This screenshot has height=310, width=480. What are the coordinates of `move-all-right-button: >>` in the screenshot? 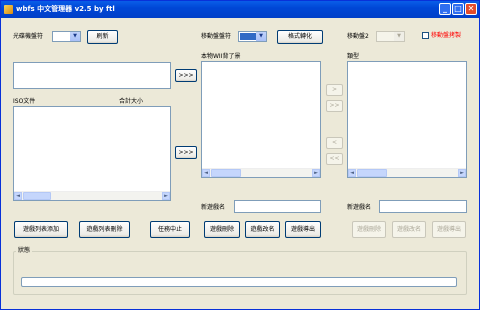 It's located at (334, 106).